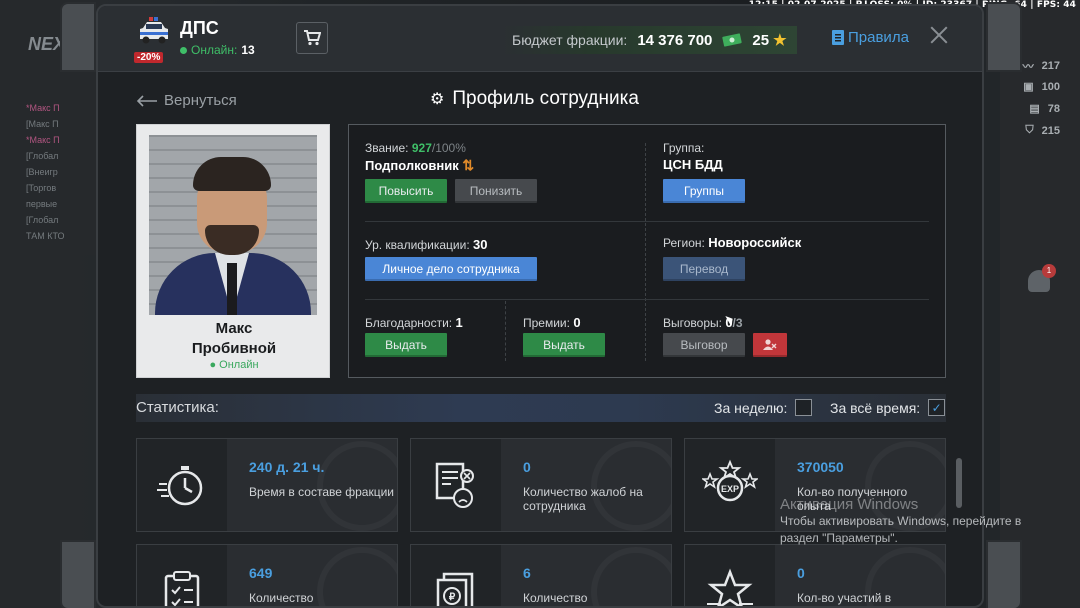 The image size is (1080, 608). What do you see at coordinates (1042, 130) in the screenshot?
I see `hud-stat: ⛉ 215` at bounding box center [1042, 130].